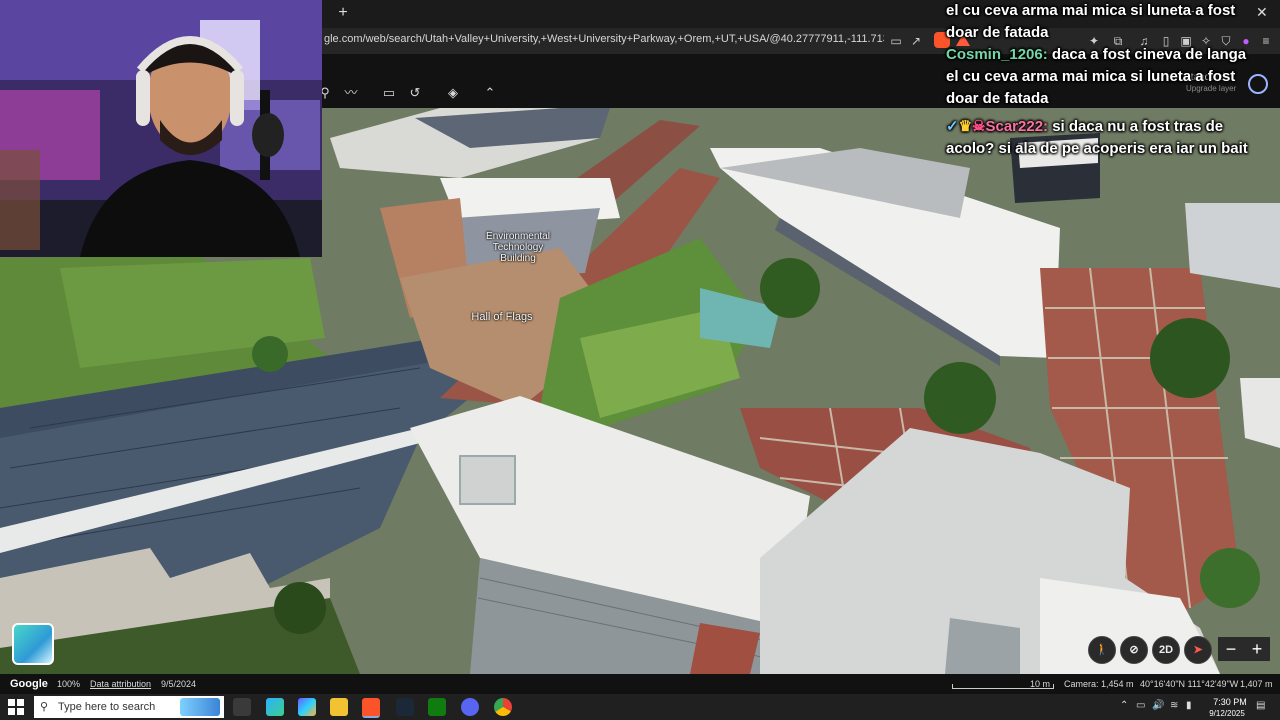 This screenshot has height=720, width=1280. What do you see at coordinates (242, 707) in the screenshot?
I see `task-view-icon` at bounding box center [242, 707].